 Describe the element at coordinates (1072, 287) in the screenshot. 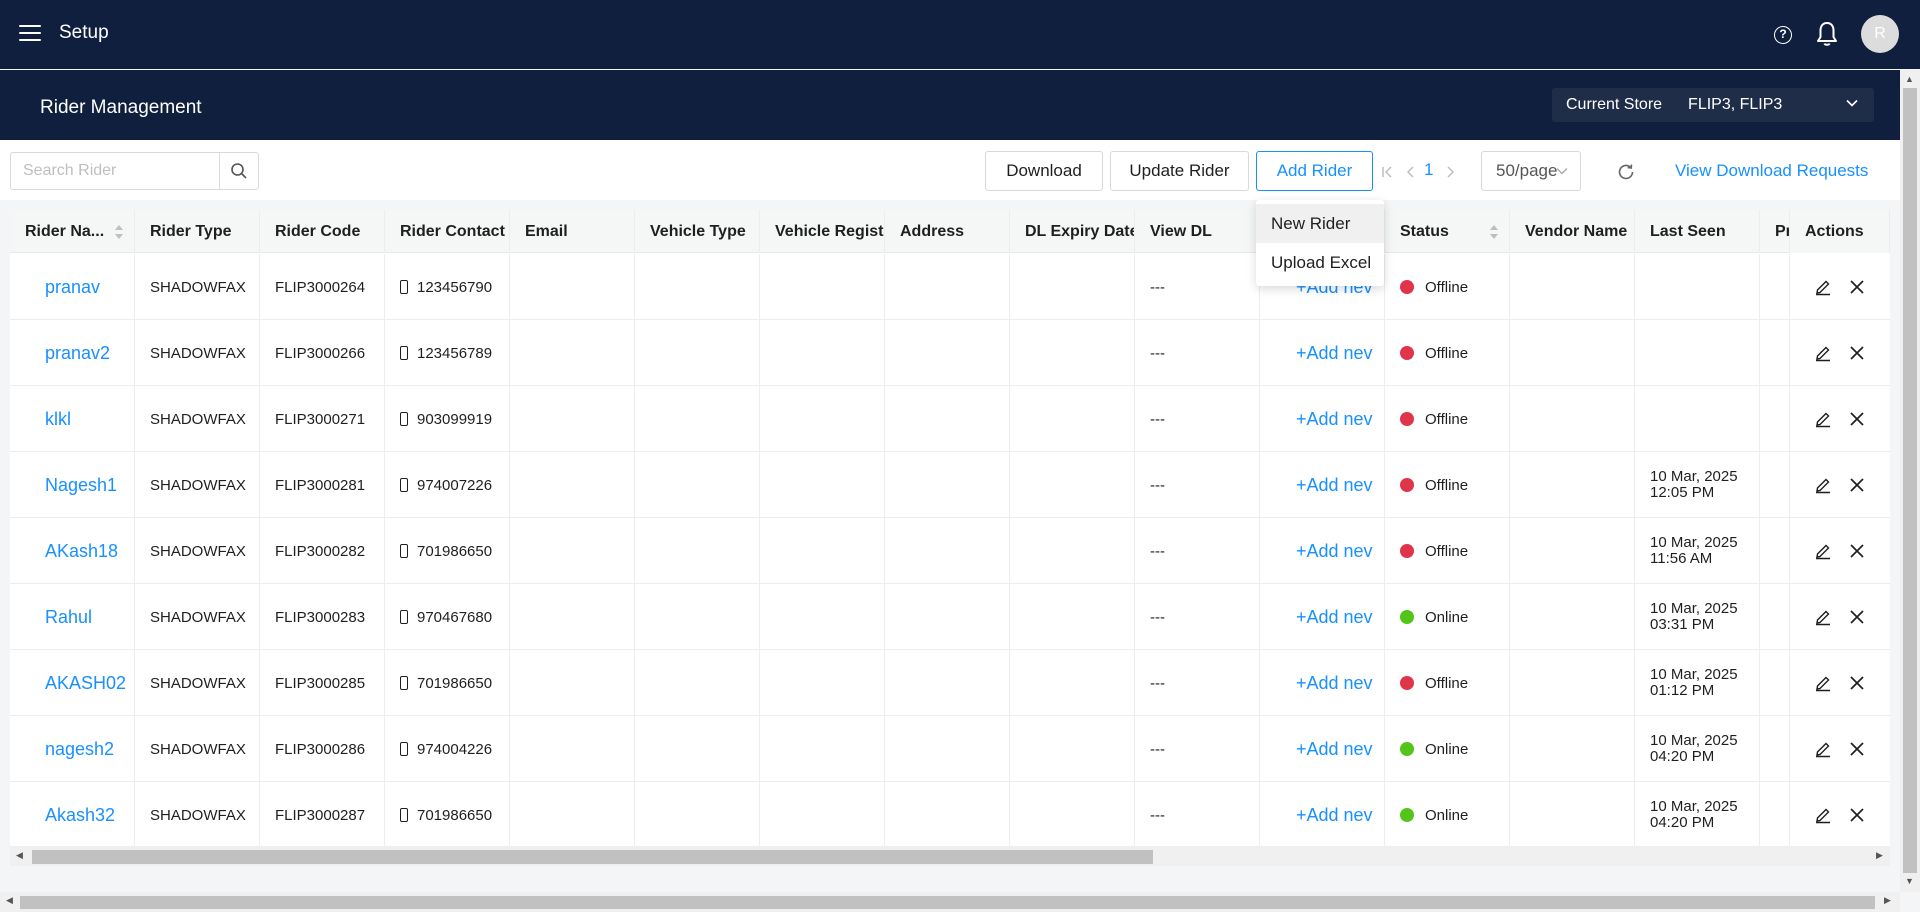

I see `dl-expiry-cell` at that location.